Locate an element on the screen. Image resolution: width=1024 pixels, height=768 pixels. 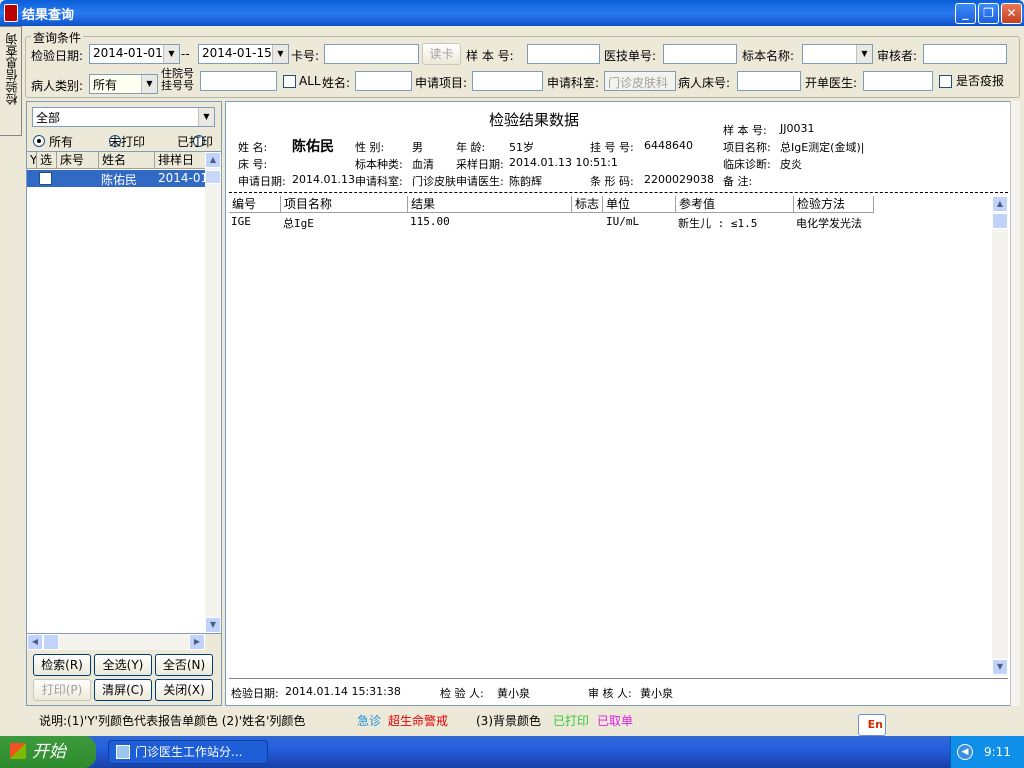
apply-date-value: 2014.01.13 is located at coordinates (323, 179).